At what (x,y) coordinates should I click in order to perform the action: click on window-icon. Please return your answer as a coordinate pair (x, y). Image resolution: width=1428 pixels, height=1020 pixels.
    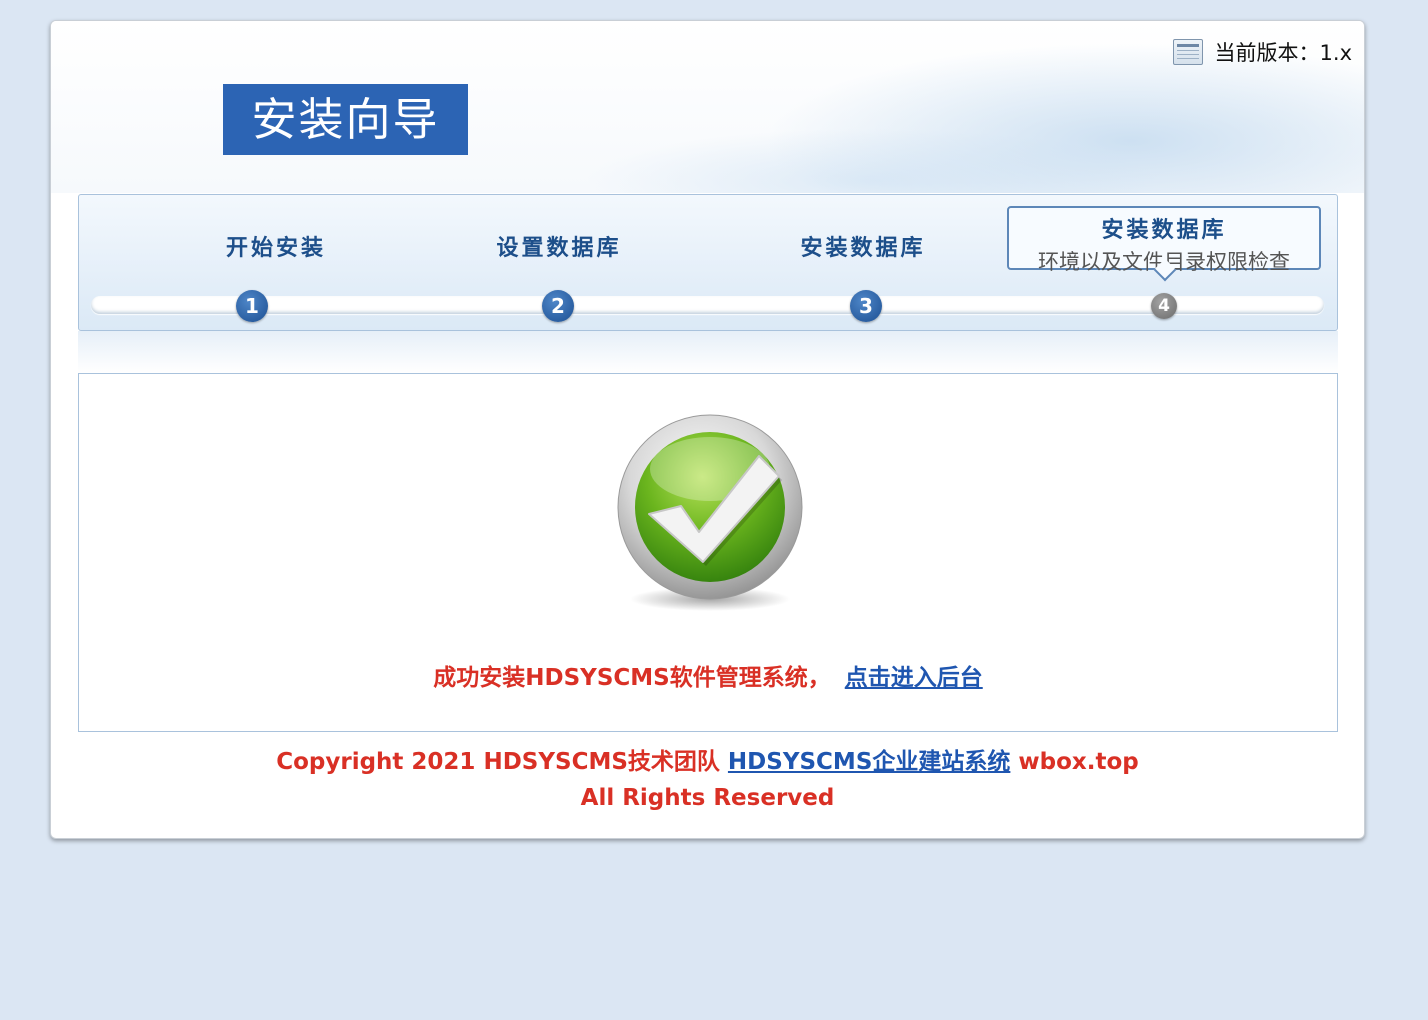
    Looking at the image, I should click on (1187, 52).